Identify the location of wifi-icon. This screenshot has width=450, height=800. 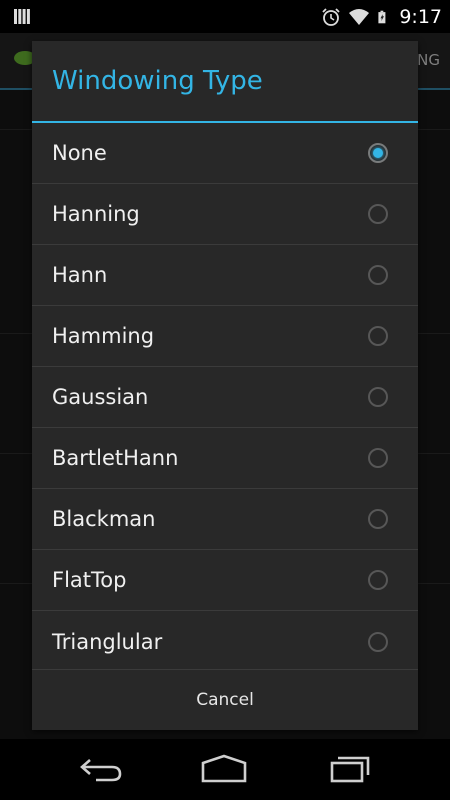
(359, 16).